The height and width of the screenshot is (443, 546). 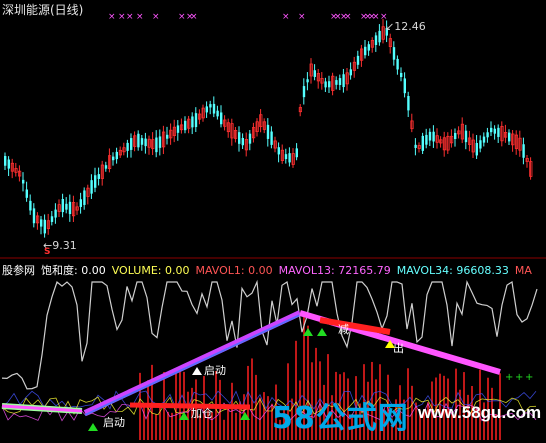 I want to click on marker-label-reduce: 减, so click(x=343, y=329).